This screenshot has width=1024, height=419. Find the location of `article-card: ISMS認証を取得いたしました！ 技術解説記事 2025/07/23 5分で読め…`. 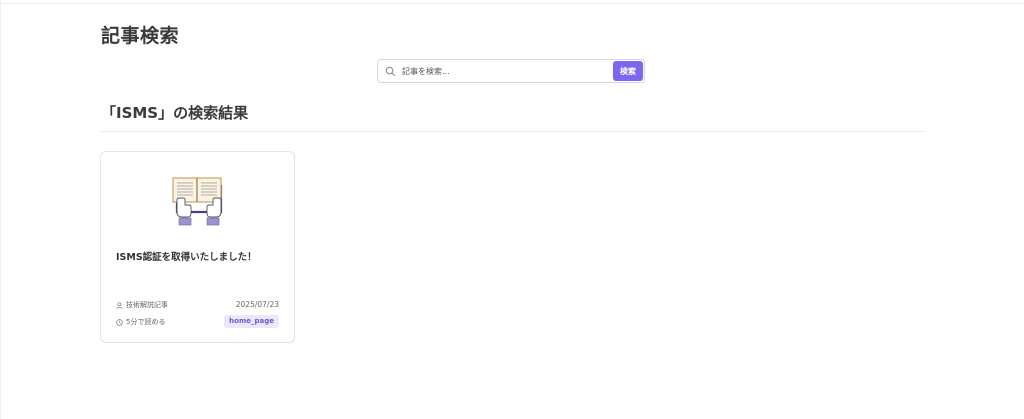

article-card: ISMS認証を取得いたしました！ 技術解説記事 2025/07/23 5分で読め… is located at coordinates (197, 247).